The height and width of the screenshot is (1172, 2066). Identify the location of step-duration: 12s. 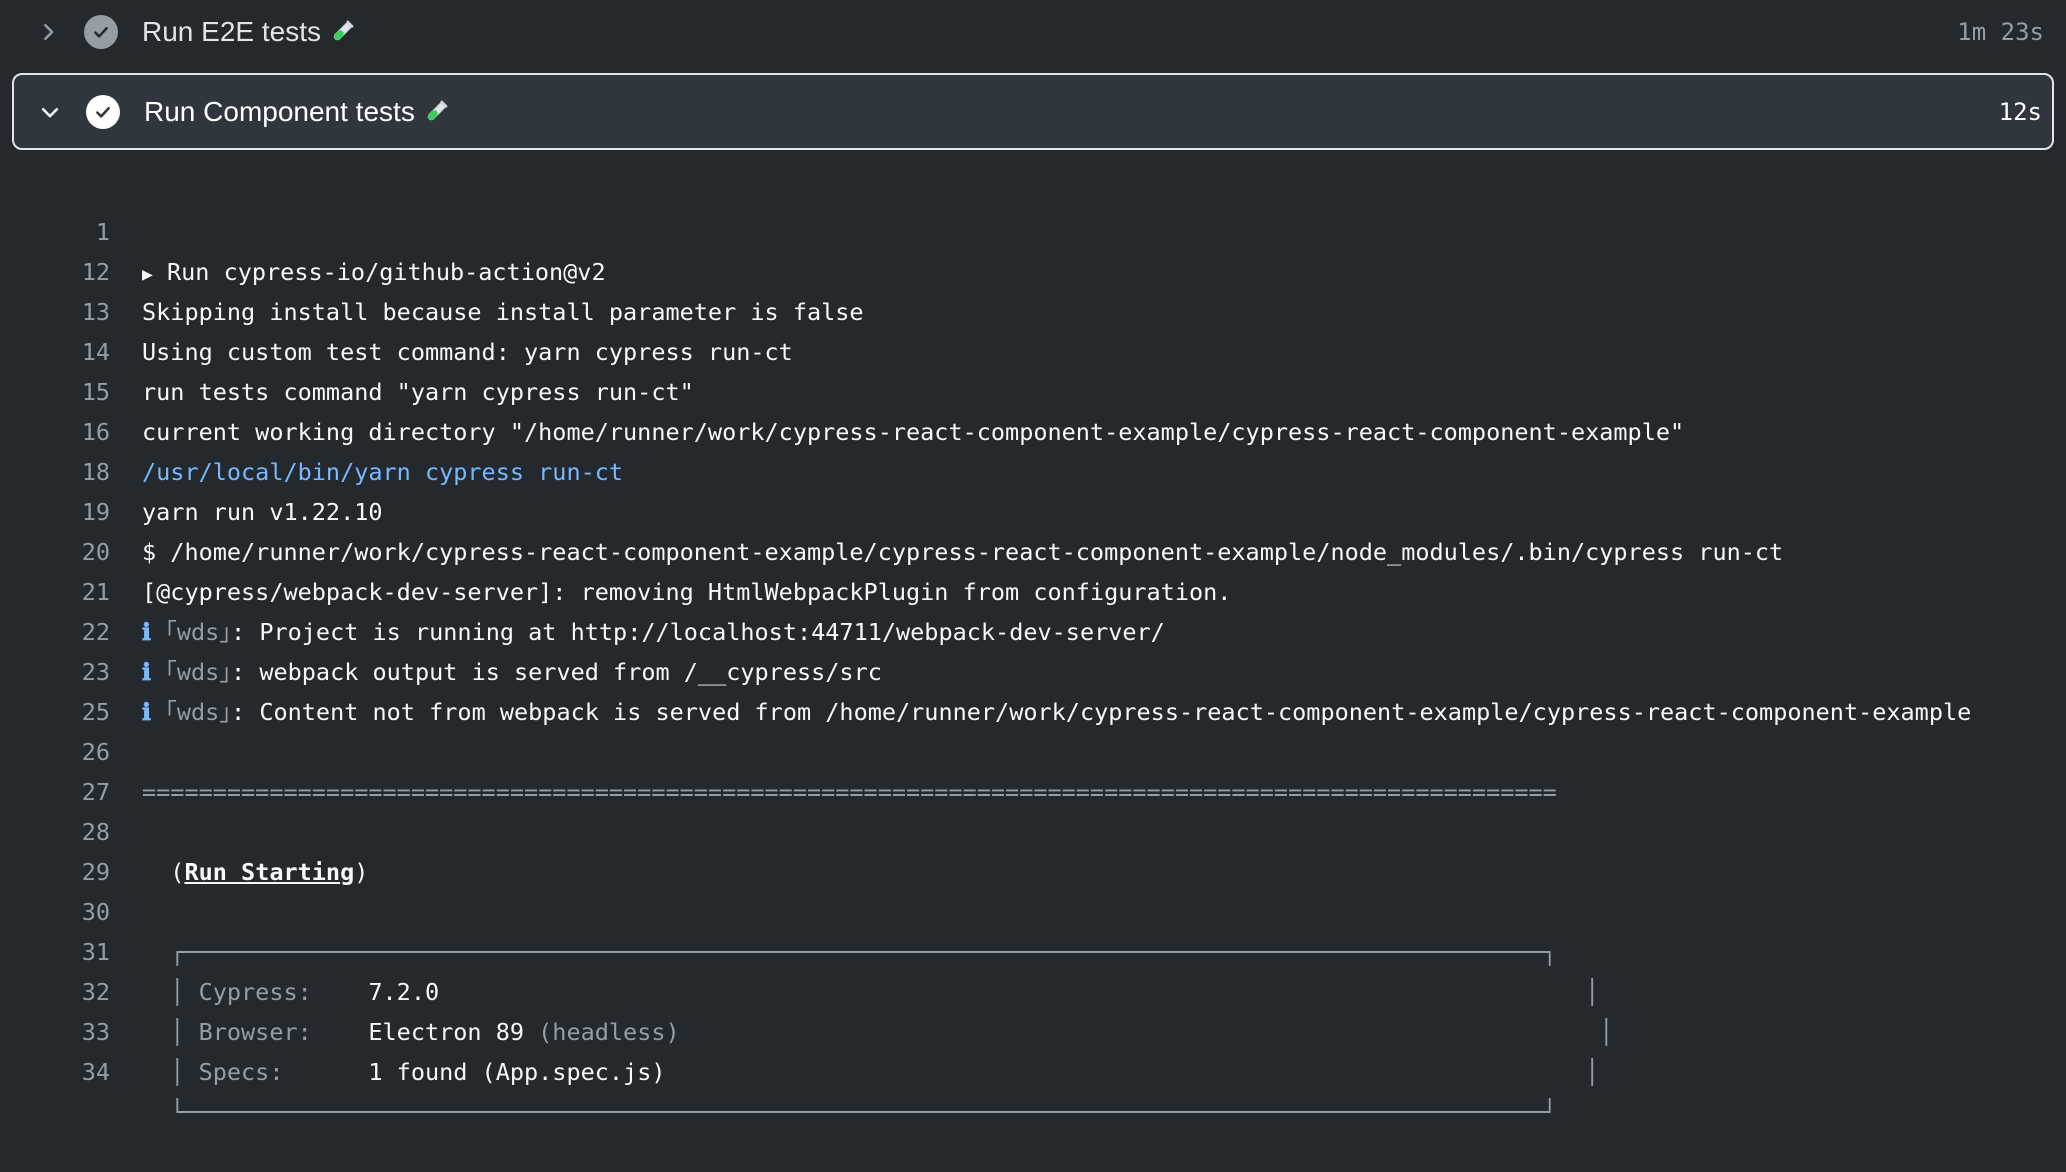
(2020, 111).